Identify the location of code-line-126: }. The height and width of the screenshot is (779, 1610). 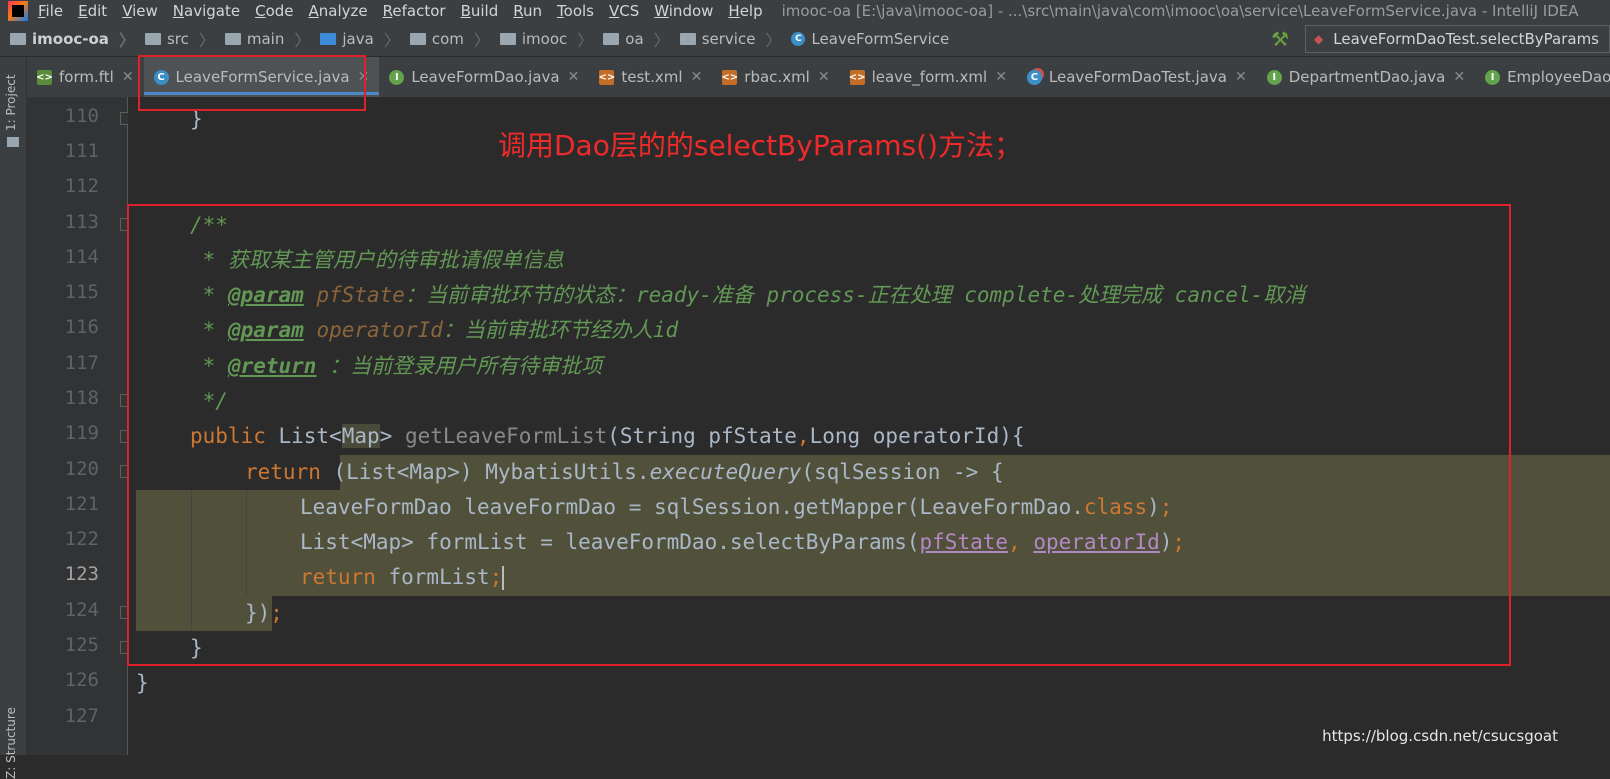
(142, 683).